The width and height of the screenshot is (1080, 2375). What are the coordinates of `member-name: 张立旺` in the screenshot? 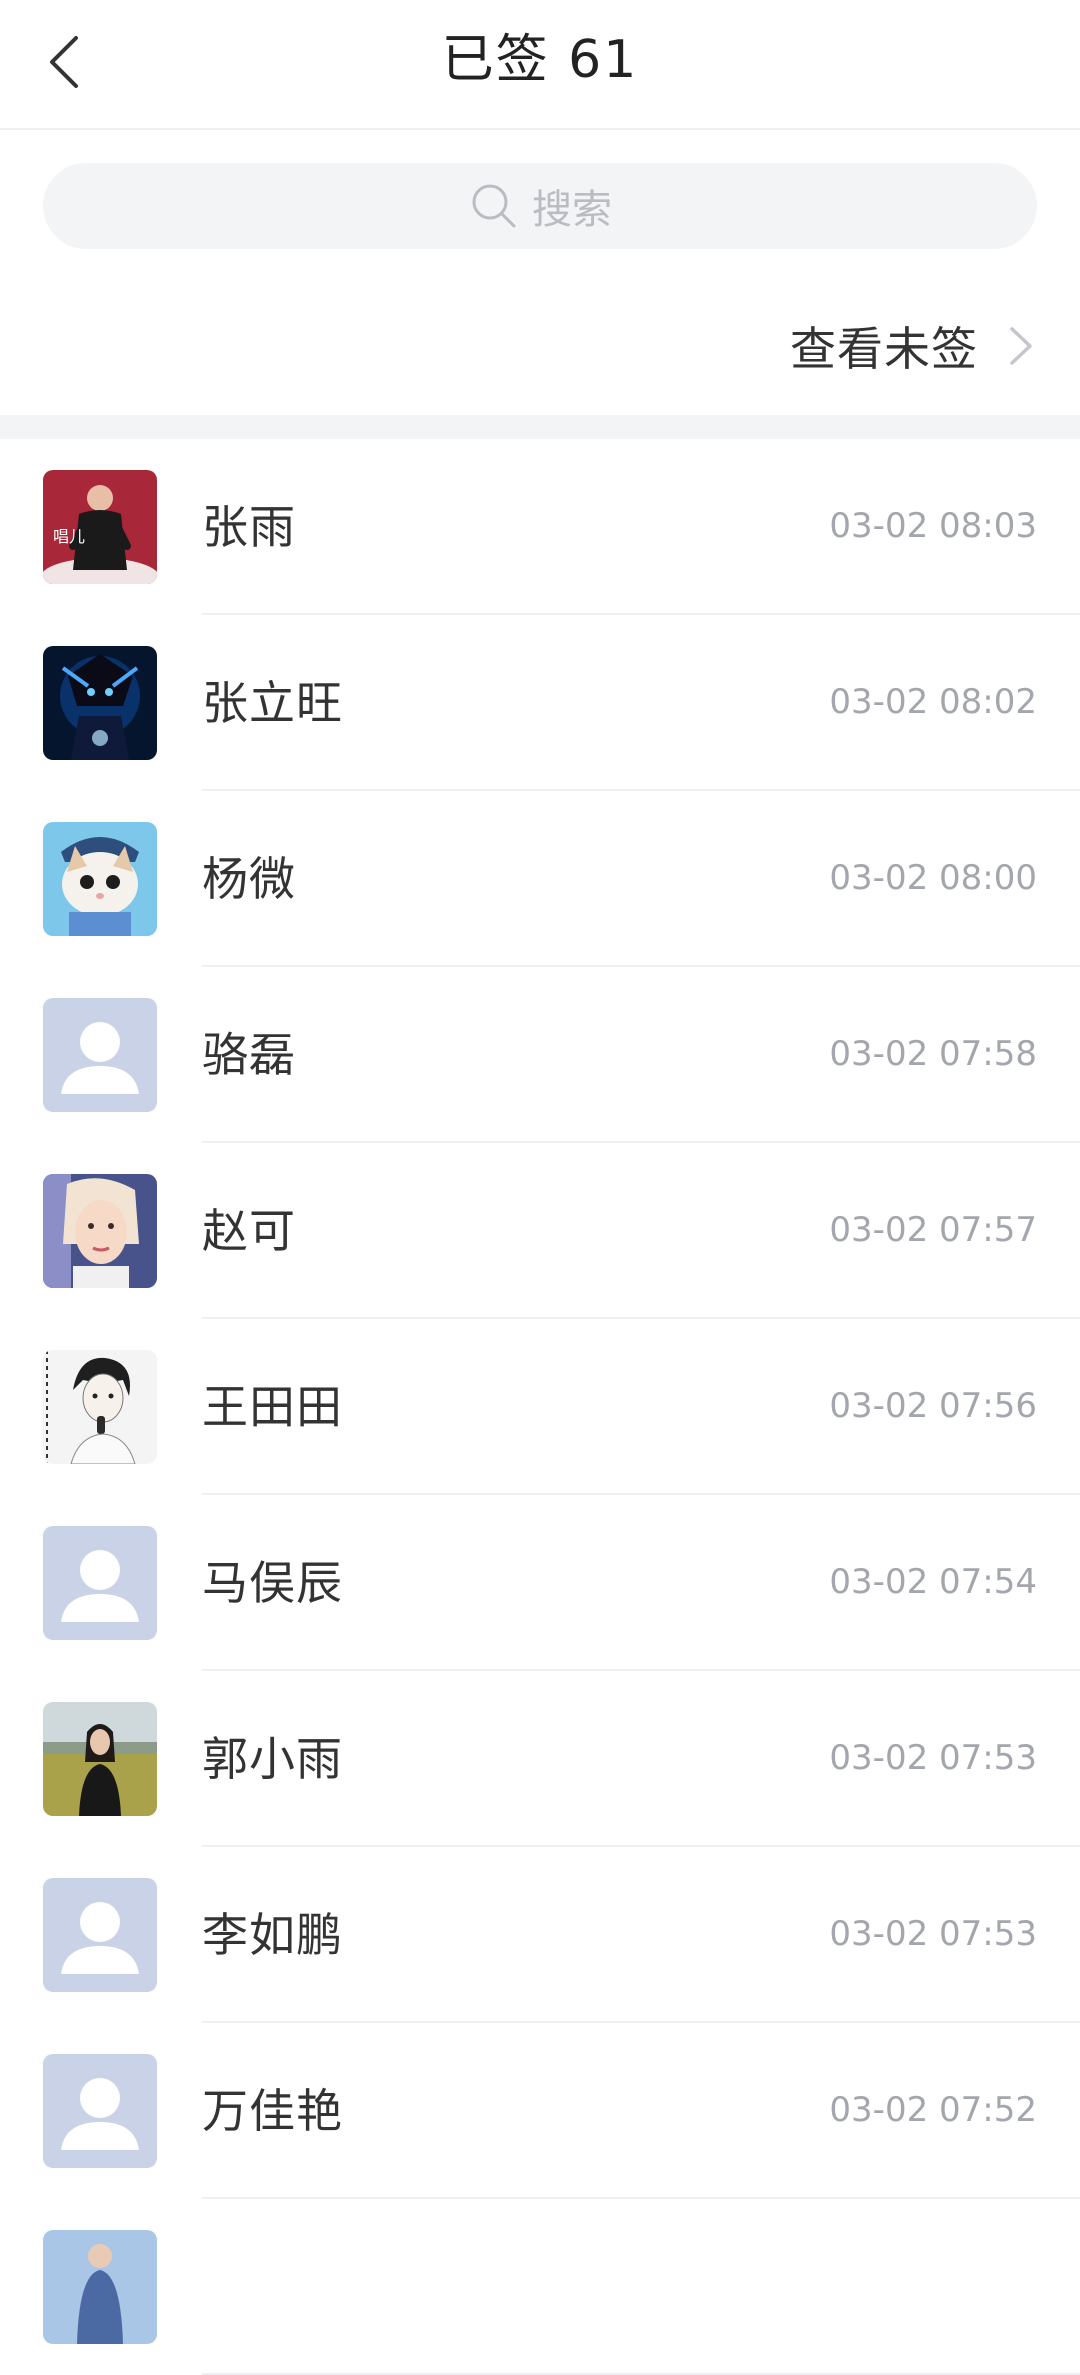 It's located at (272, 703).